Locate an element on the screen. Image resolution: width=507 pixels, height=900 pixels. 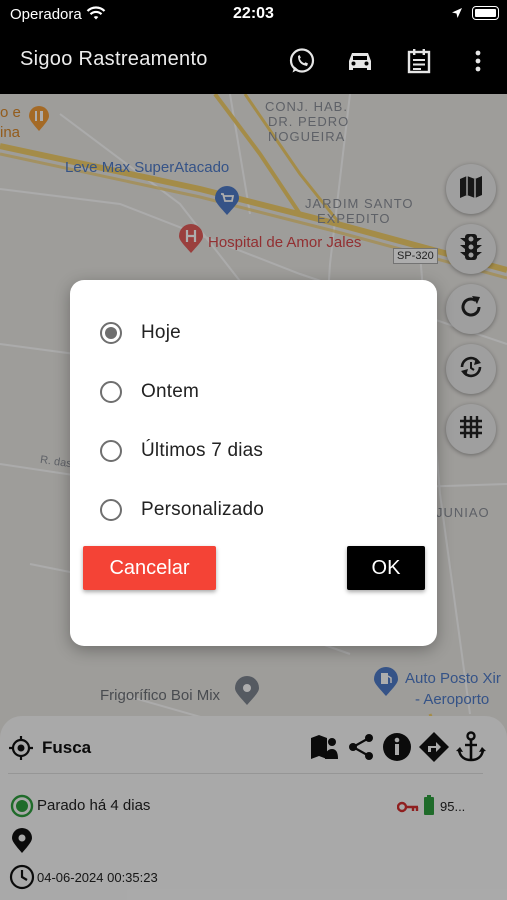
status-bar: Operadora 22:03 is located at coordinates (253, 14).